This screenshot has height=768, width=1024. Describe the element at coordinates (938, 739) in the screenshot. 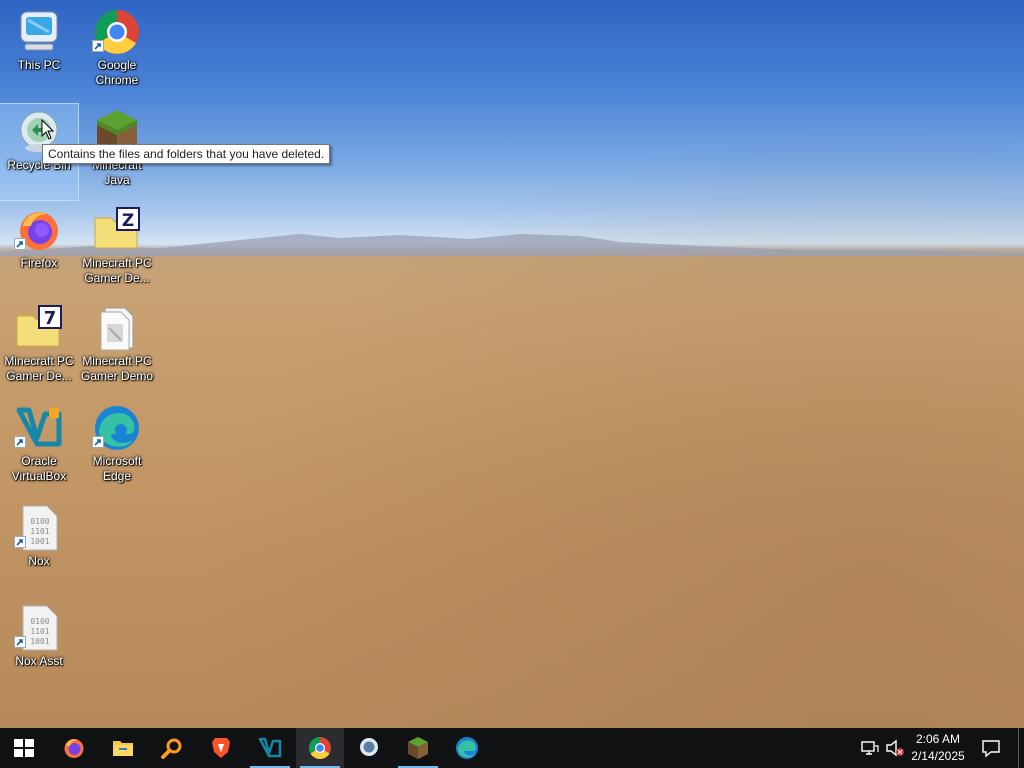

I see `clock-time: 2:06 AM` at that location.